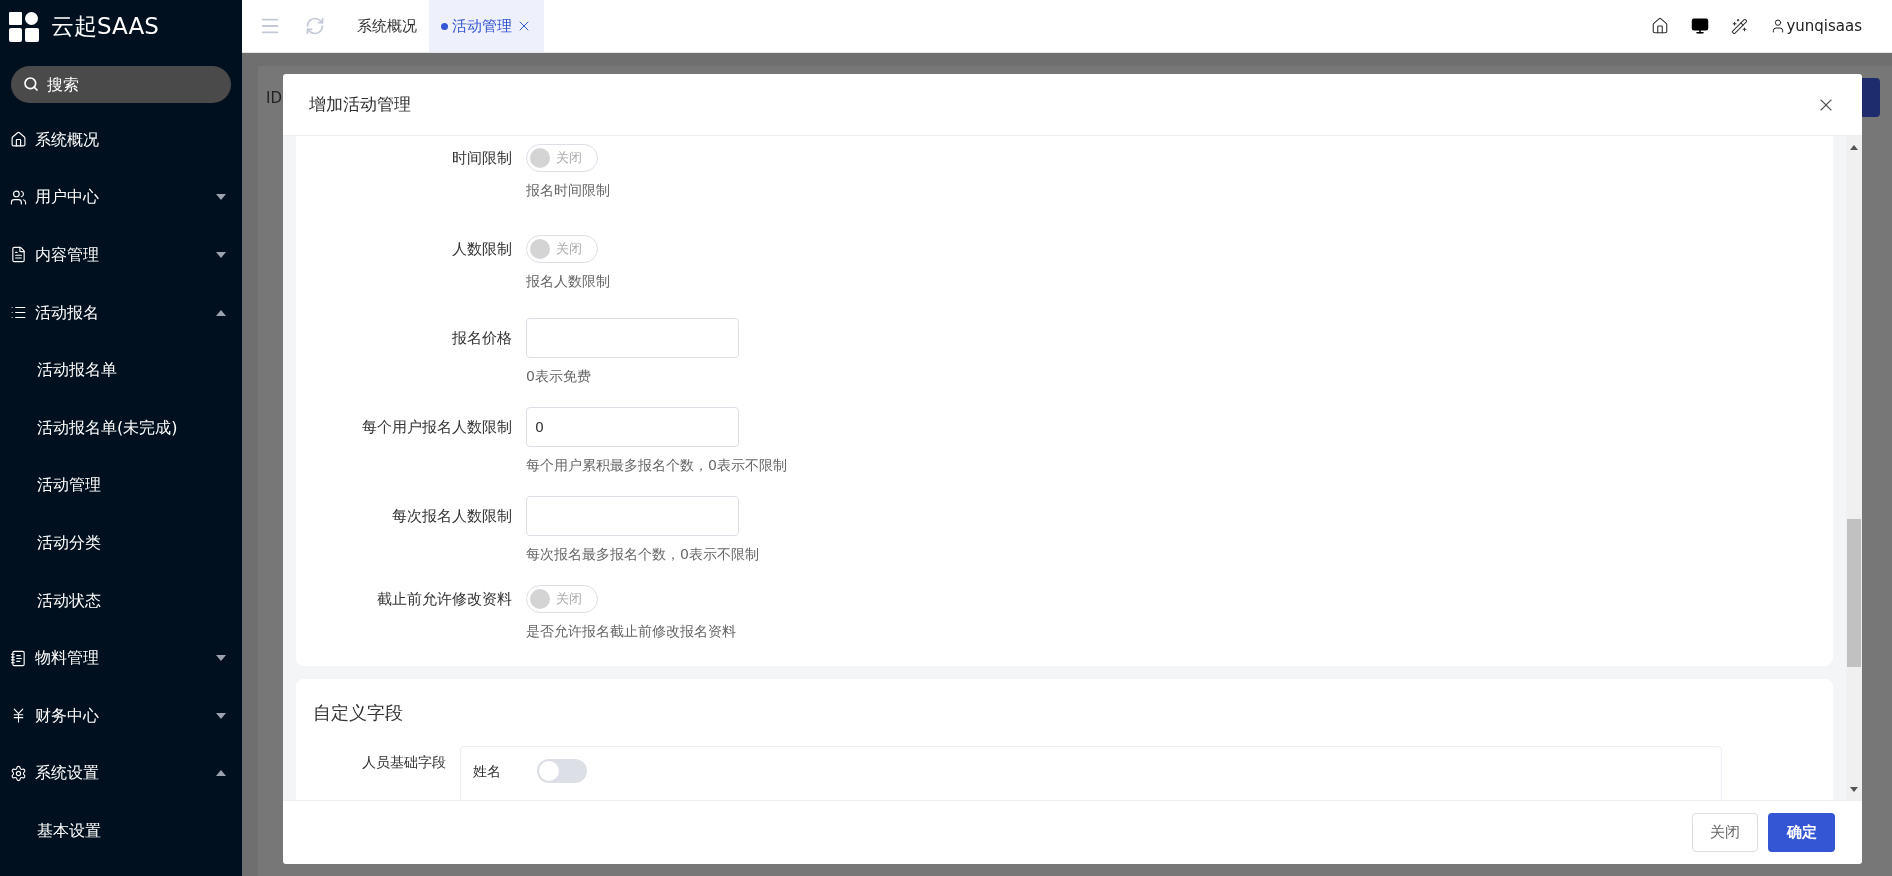  What do you see at coordinates (121, 831) in the screenshot?
I see `sidebar-subitem: 基本设置` at bounding box center [121, 831].